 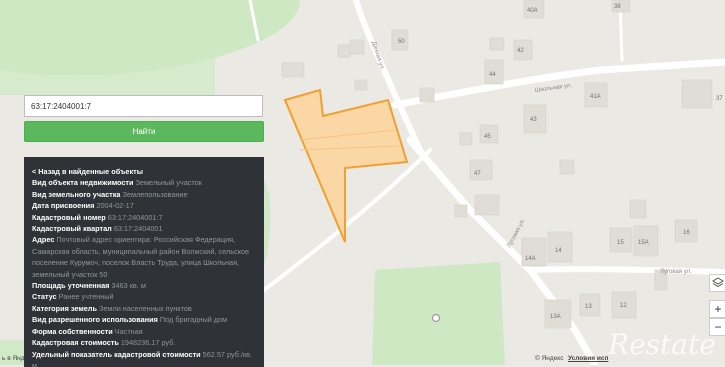 I want to click on layers-icon, so click(x=717, y=283).